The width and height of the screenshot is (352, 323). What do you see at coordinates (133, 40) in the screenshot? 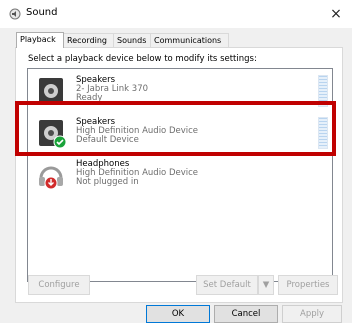
I see `tab-sounds: Sounds` at bounding box center [133, 40].